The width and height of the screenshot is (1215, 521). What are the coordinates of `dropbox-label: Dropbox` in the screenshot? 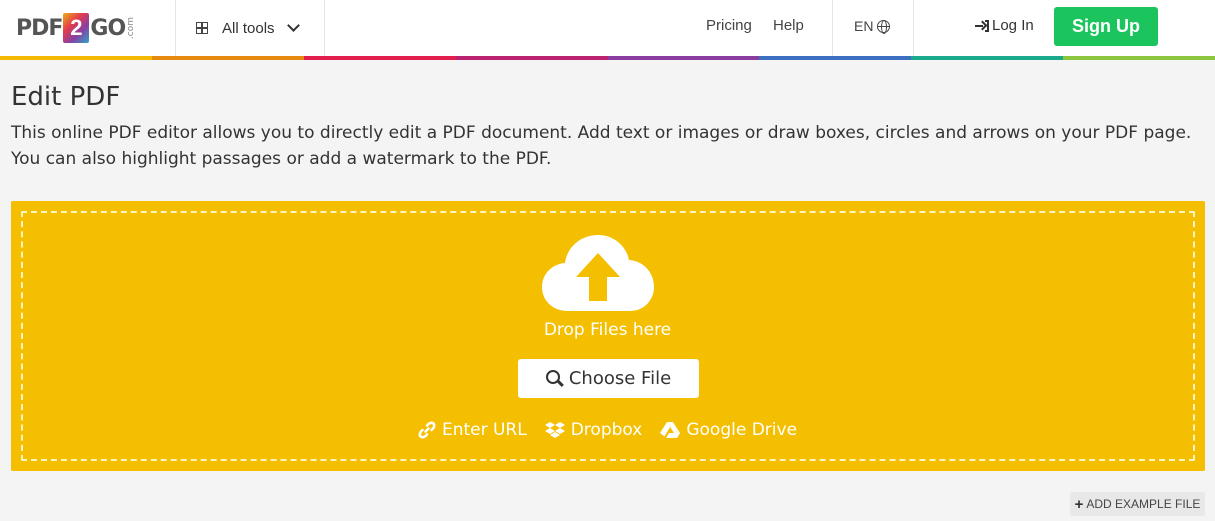 It's located at (606, 430).